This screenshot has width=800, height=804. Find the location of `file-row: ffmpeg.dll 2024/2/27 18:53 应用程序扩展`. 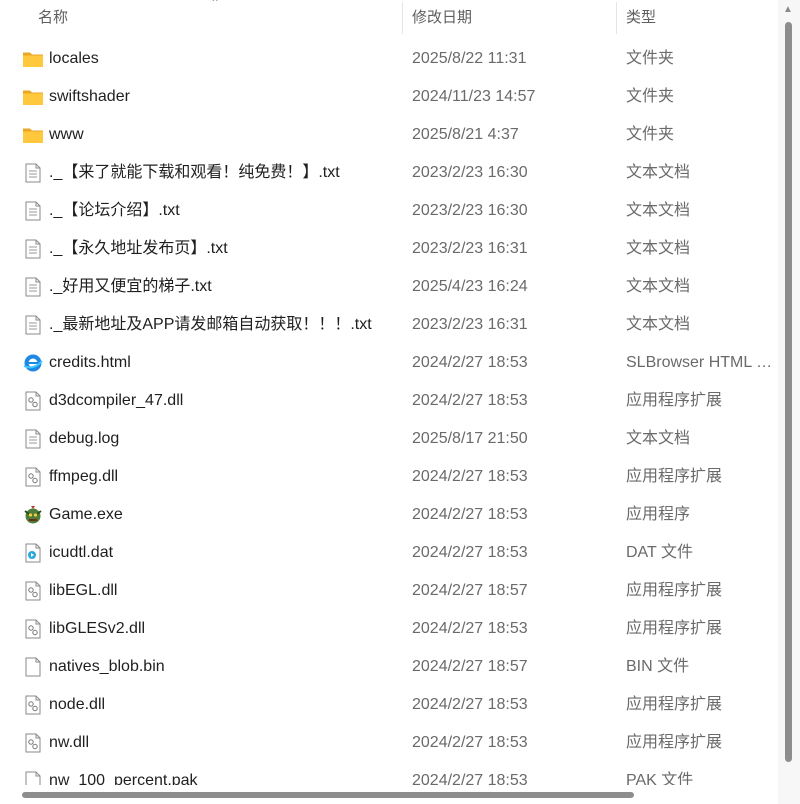

file-row: ffmpeg.dll 2024/2/27 18:53 应用程序扩展 is located at coordinates (389, 477).